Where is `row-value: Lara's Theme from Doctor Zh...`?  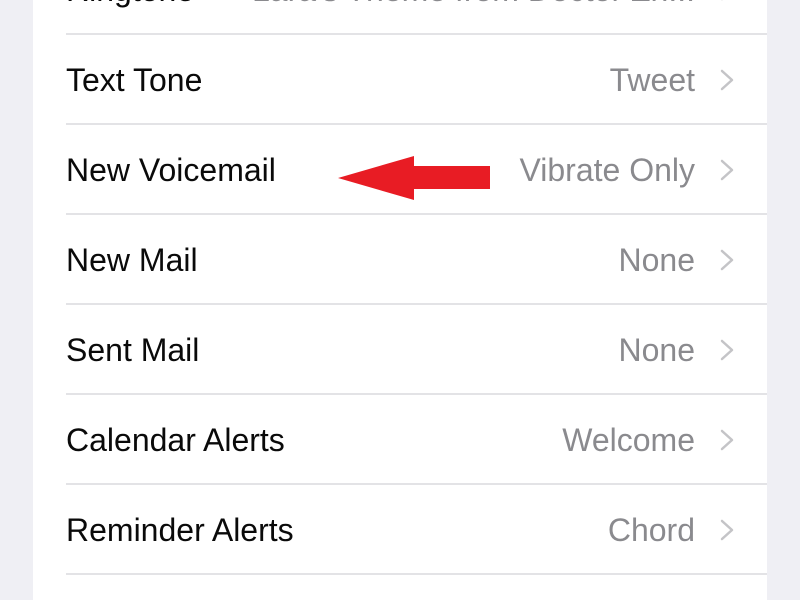
row-value: Lara's Theme from Doctor Zh... is located at coordinates (473, 17).